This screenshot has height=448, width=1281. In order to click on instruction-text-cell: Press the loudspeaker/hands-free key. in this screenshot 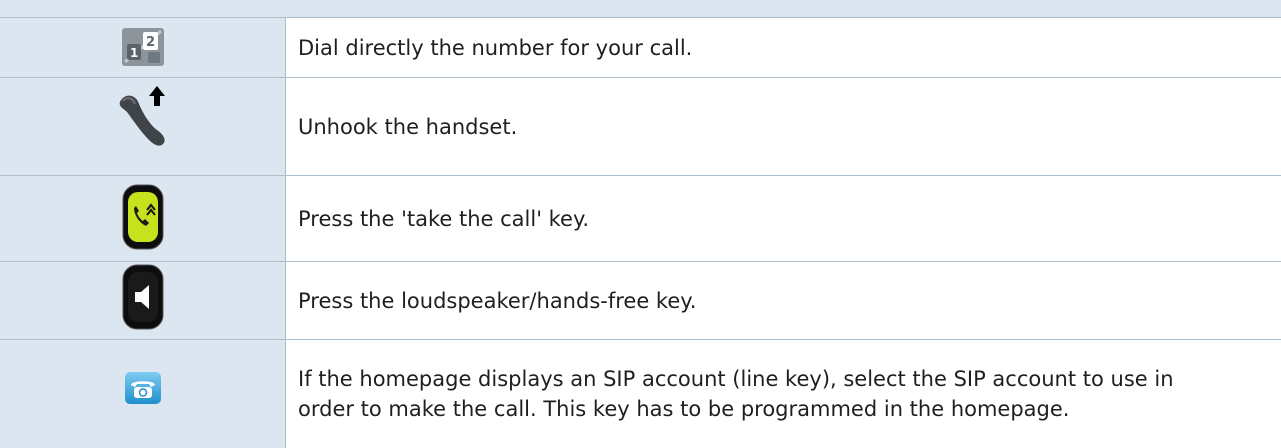, I will do `click(783, 300)`.